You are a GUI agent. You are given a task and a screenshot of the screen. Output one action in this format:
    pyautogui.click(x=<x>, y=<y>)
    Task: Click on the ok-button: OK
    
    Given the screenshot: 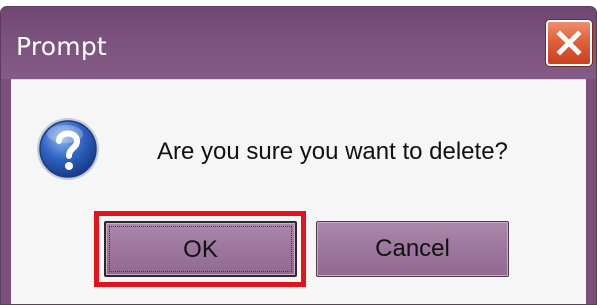 What is the action you would take?
    pyautogui.click(x=200, y=249)
    